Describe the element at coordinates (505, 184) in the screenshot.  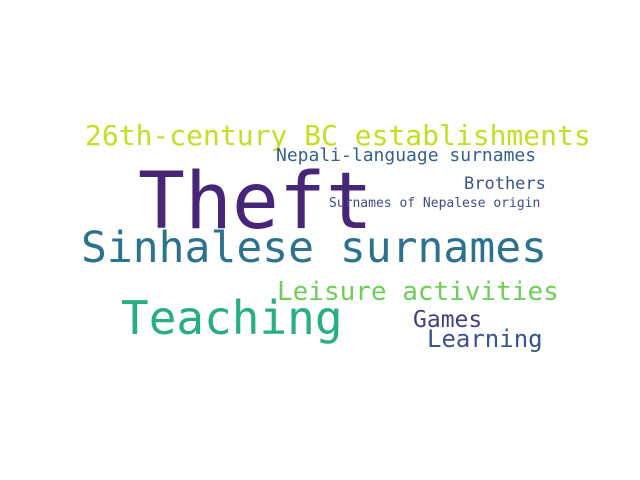
I see `word-brothers: Brothers` at that location.